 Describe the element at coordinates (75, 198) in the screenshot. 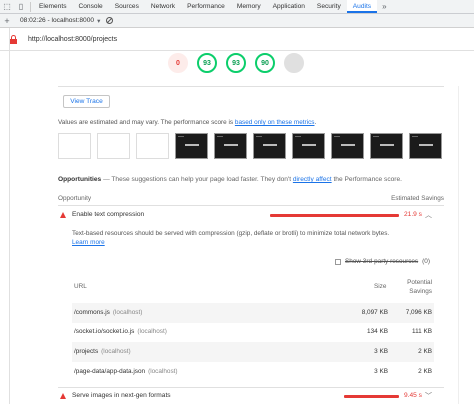

I see `opportunity-column-label: Opportunity` at that location.